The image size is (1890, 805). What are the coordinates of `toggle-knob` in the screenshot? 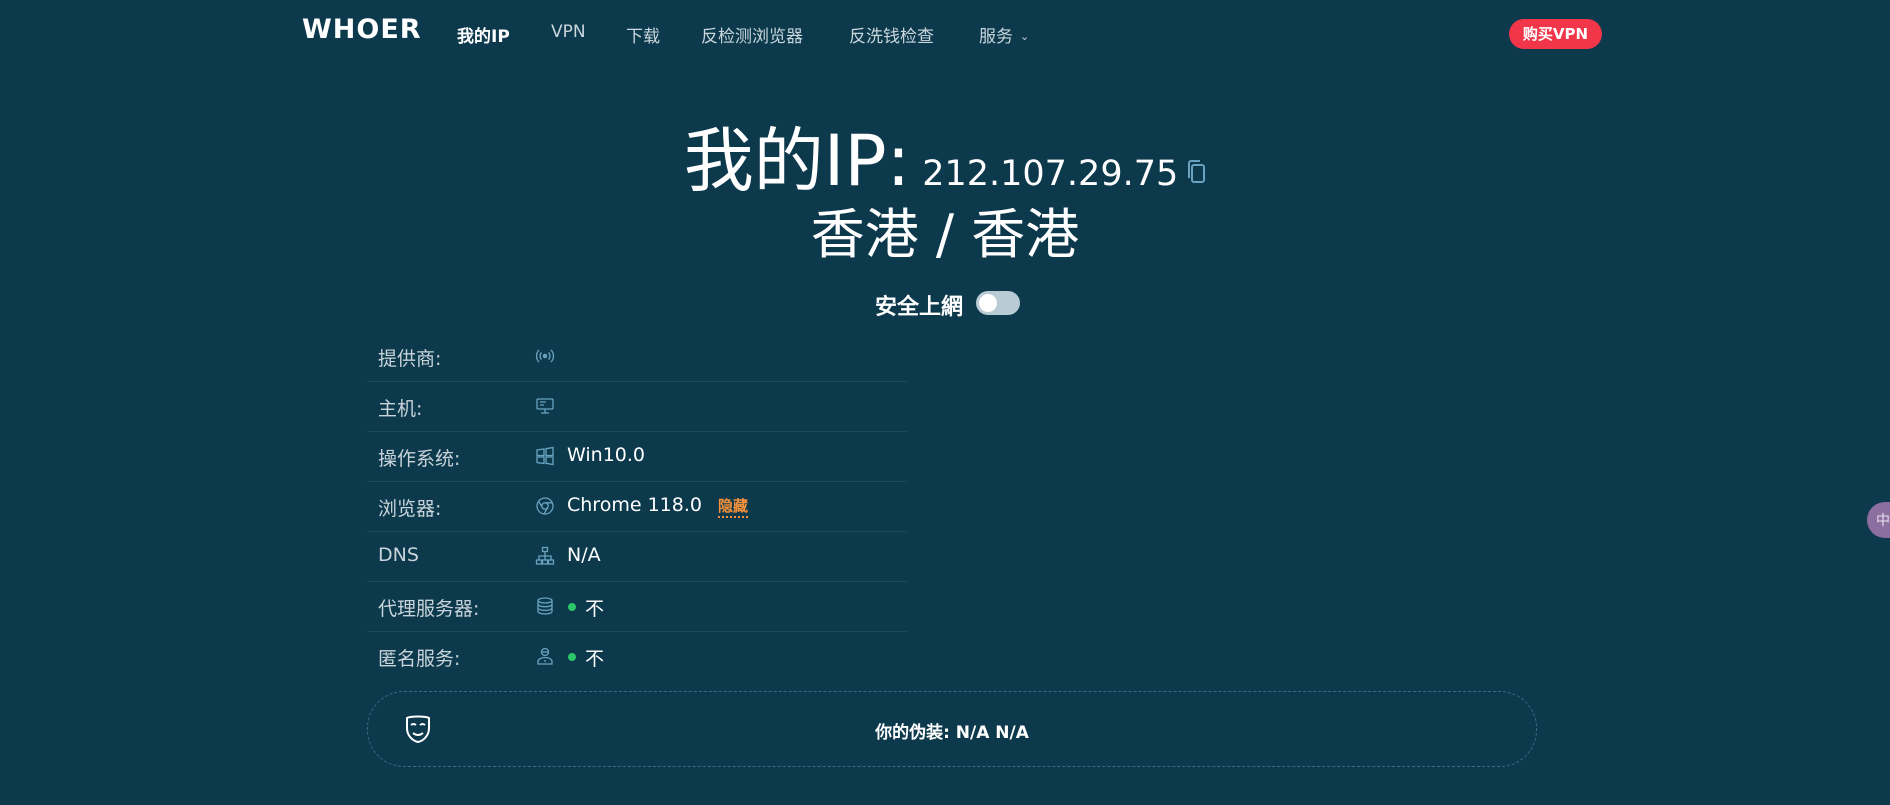 It's located at (988, 303).